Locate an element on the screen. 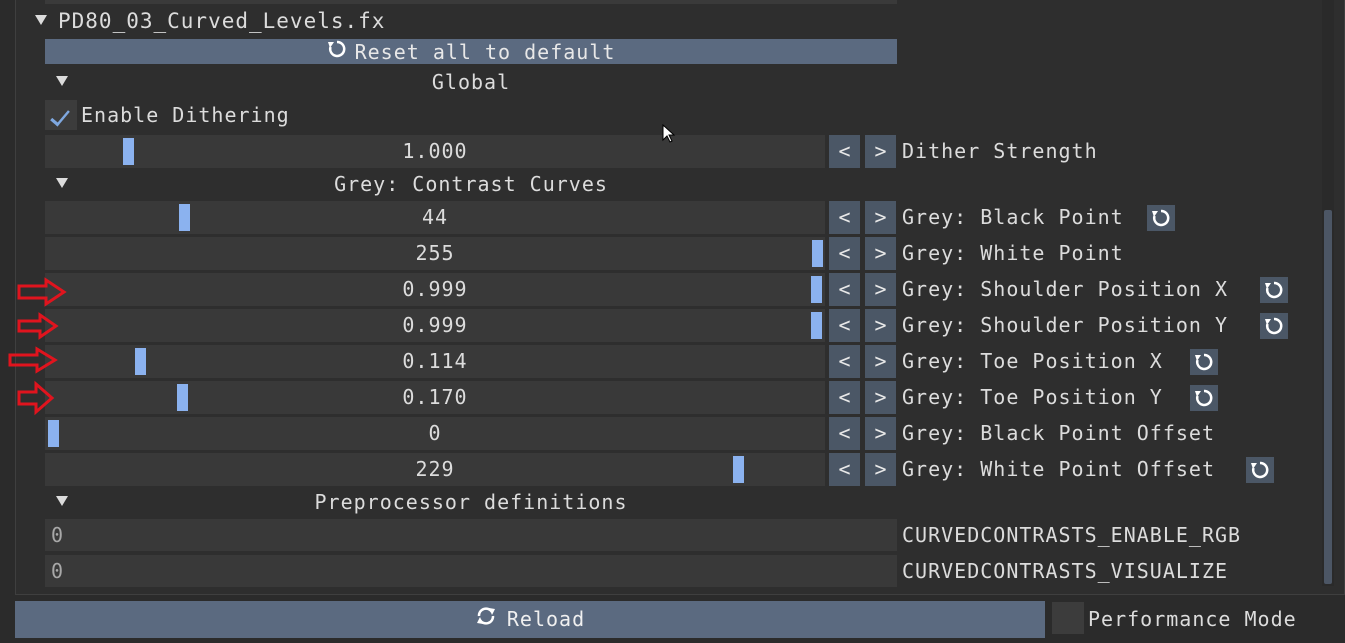 This screenshot has height=643, width=1345. slider-row: 0.999 < > Grey: Shoulder Position X is located at coordinates (695, 289).